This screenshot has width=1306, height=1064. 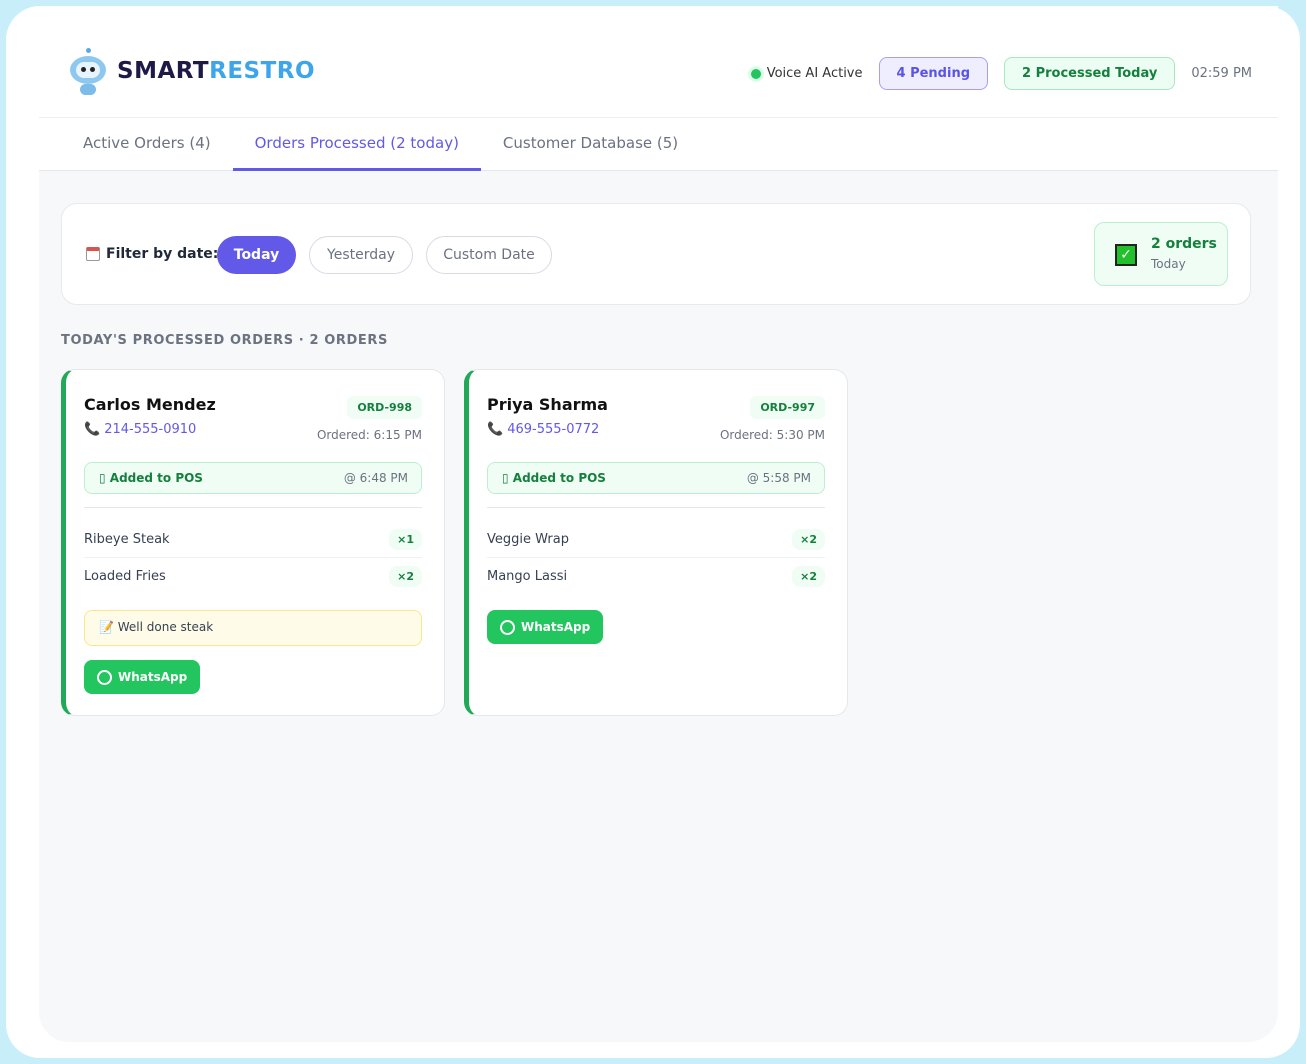 What do you see at coordinates (369, 435) in the screenshot?
I see `ordered-time: Ordered: 6:15 PM` at bounding box center [369, 435].